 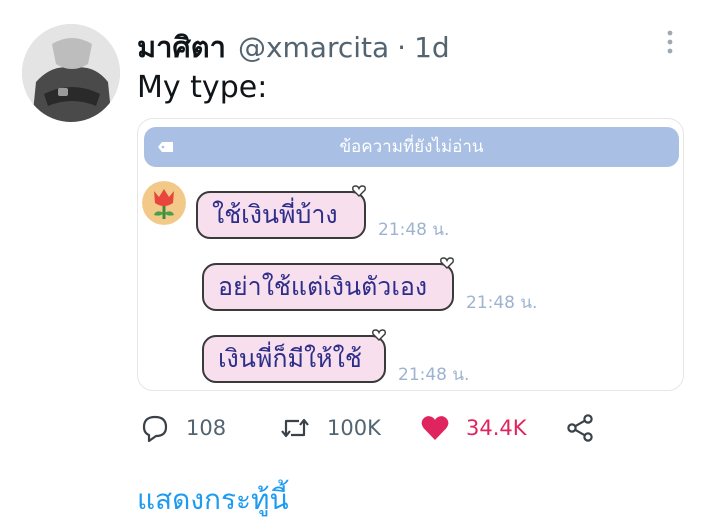 I want to click on unread-banner: ข้อความที่ยังไม่อ่าน, so click(x=411, y=147).